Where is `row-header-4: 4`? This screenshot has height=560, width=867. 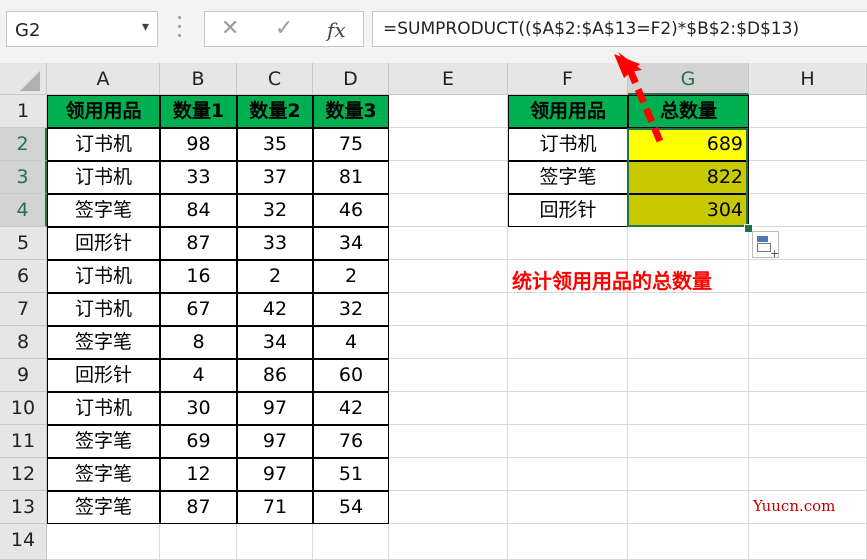 row-header-4: 4 is located at coordinates (23, 210).